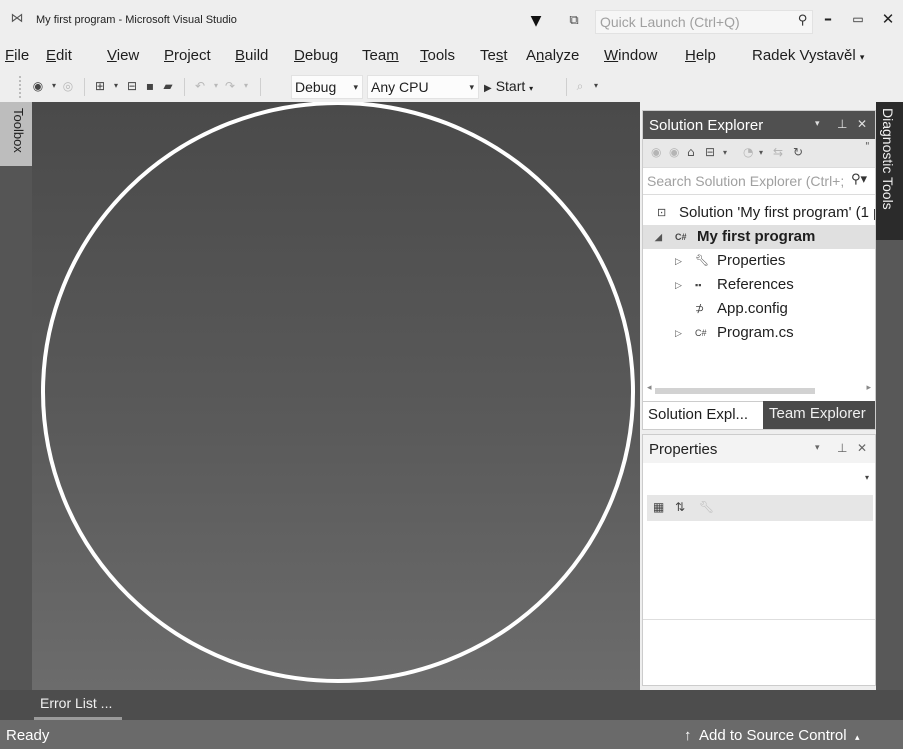 The width and height of the screenshot is (903, 749). I want to click on menu-tools: Tools, so click(437, 55).